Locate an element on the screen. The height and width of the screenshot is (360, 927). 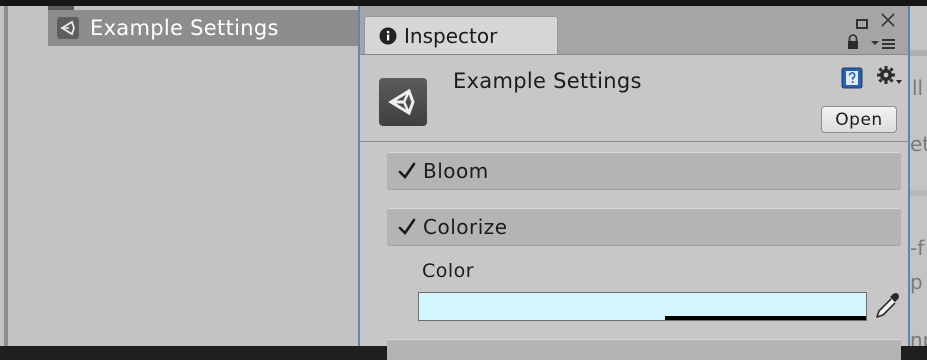
color-picker-field is located at coordinates (642, 306).